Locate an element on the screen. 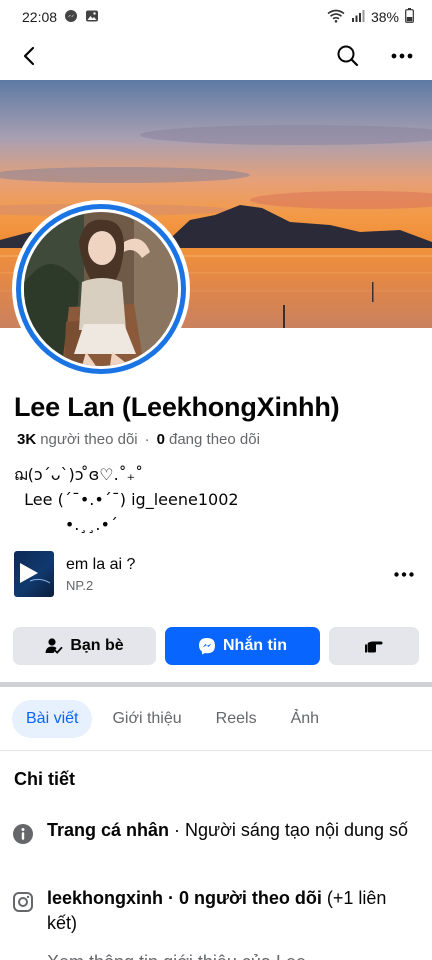 The image size is (432, 960). tab-posts: Bài viết is located at coordinates (52, 719).